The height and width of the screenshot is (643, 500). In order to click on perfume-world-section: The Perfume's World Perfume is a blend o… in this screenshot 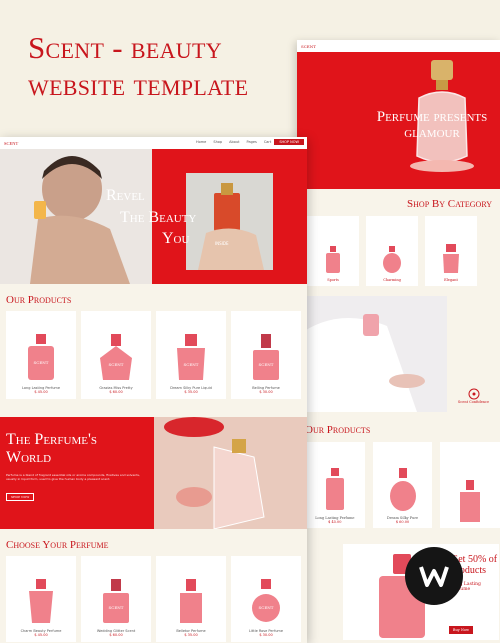, I will do `click(153, 473)`.